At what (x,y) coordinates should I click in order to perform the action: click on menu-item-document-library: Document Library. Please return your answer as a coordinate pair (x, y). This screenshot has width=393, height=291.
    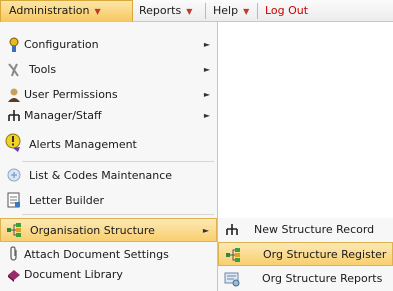
    Looking at the image, I should click on (108, 275).